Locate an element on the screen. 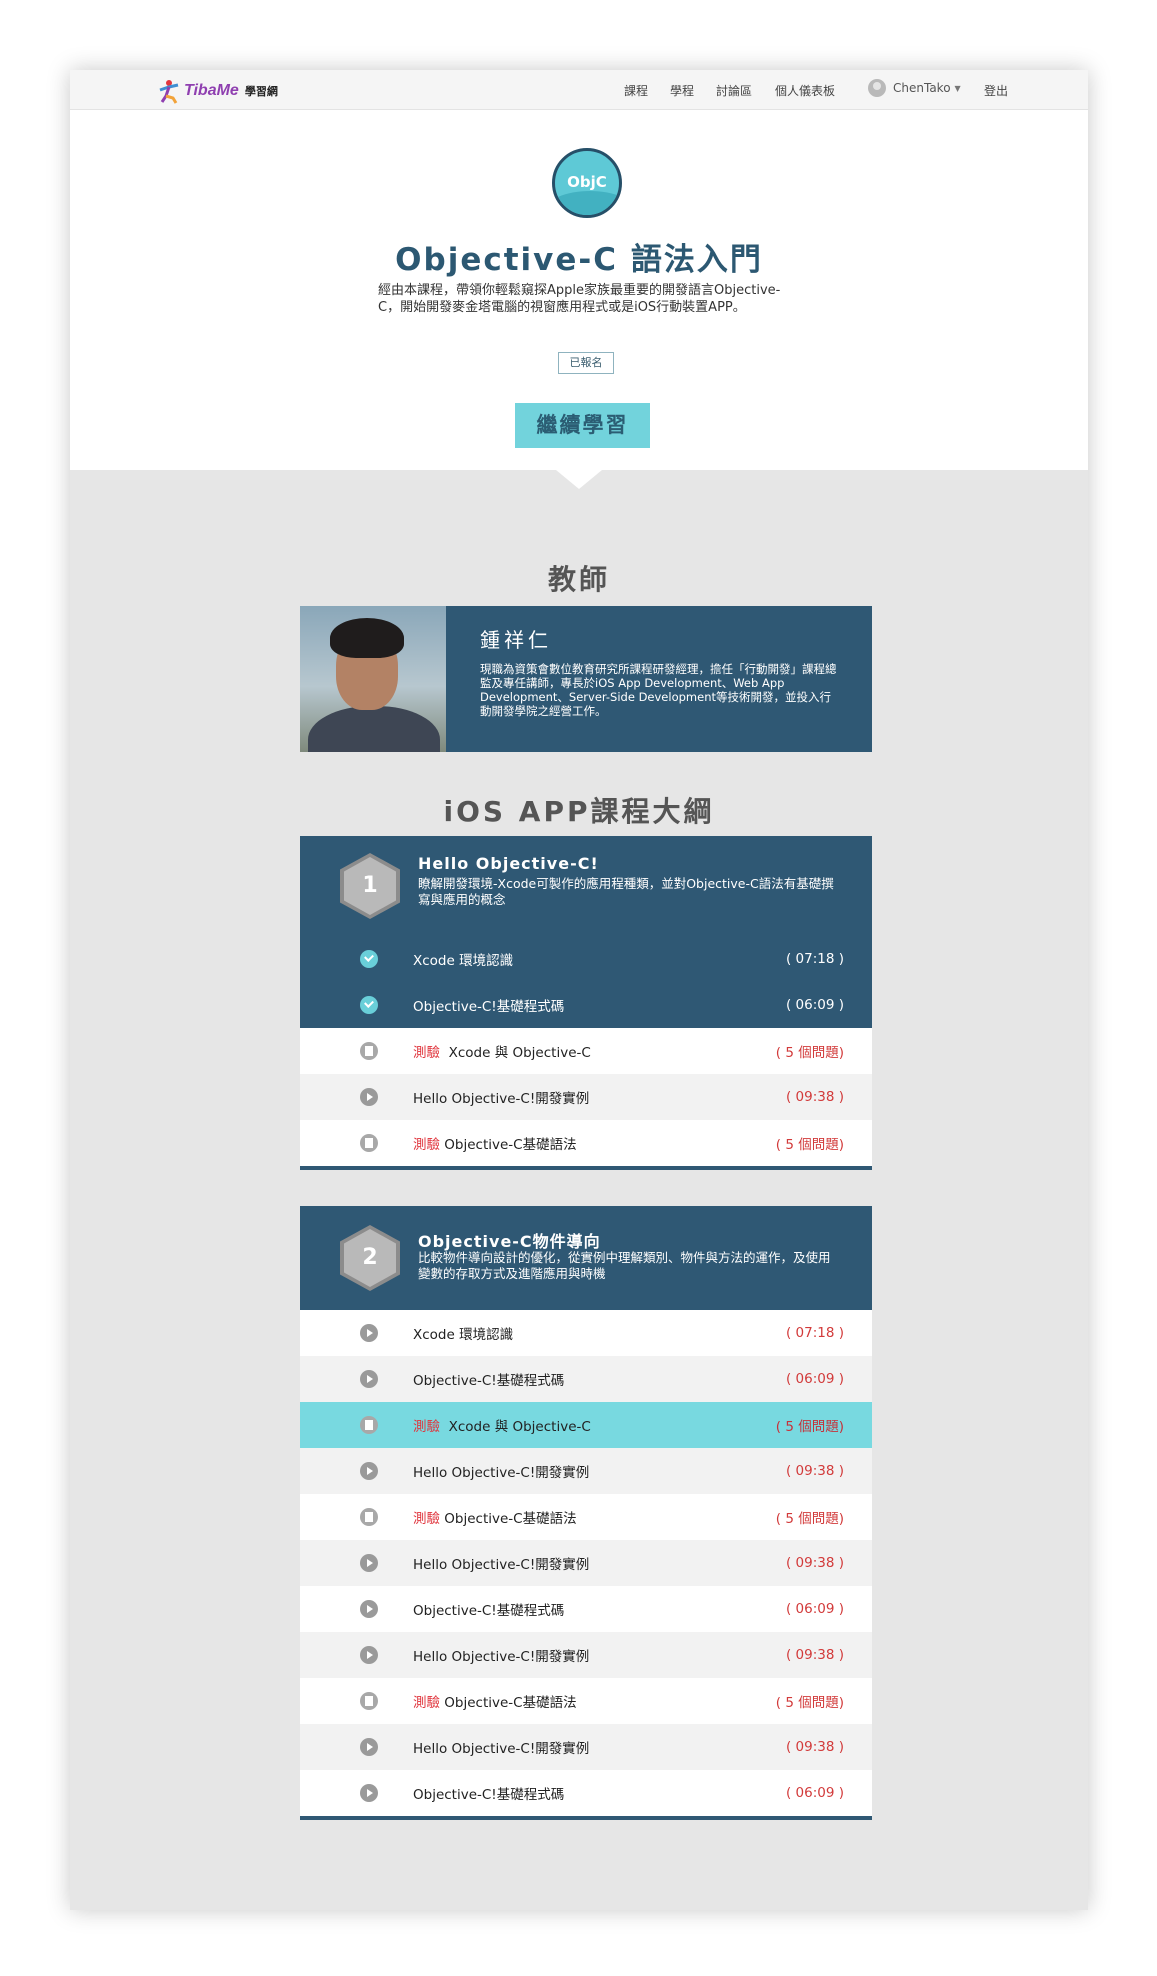 The width and height of the screenshot is (1157, 1976). teacher-heading: 教師 is located at coordinates (578, 579).